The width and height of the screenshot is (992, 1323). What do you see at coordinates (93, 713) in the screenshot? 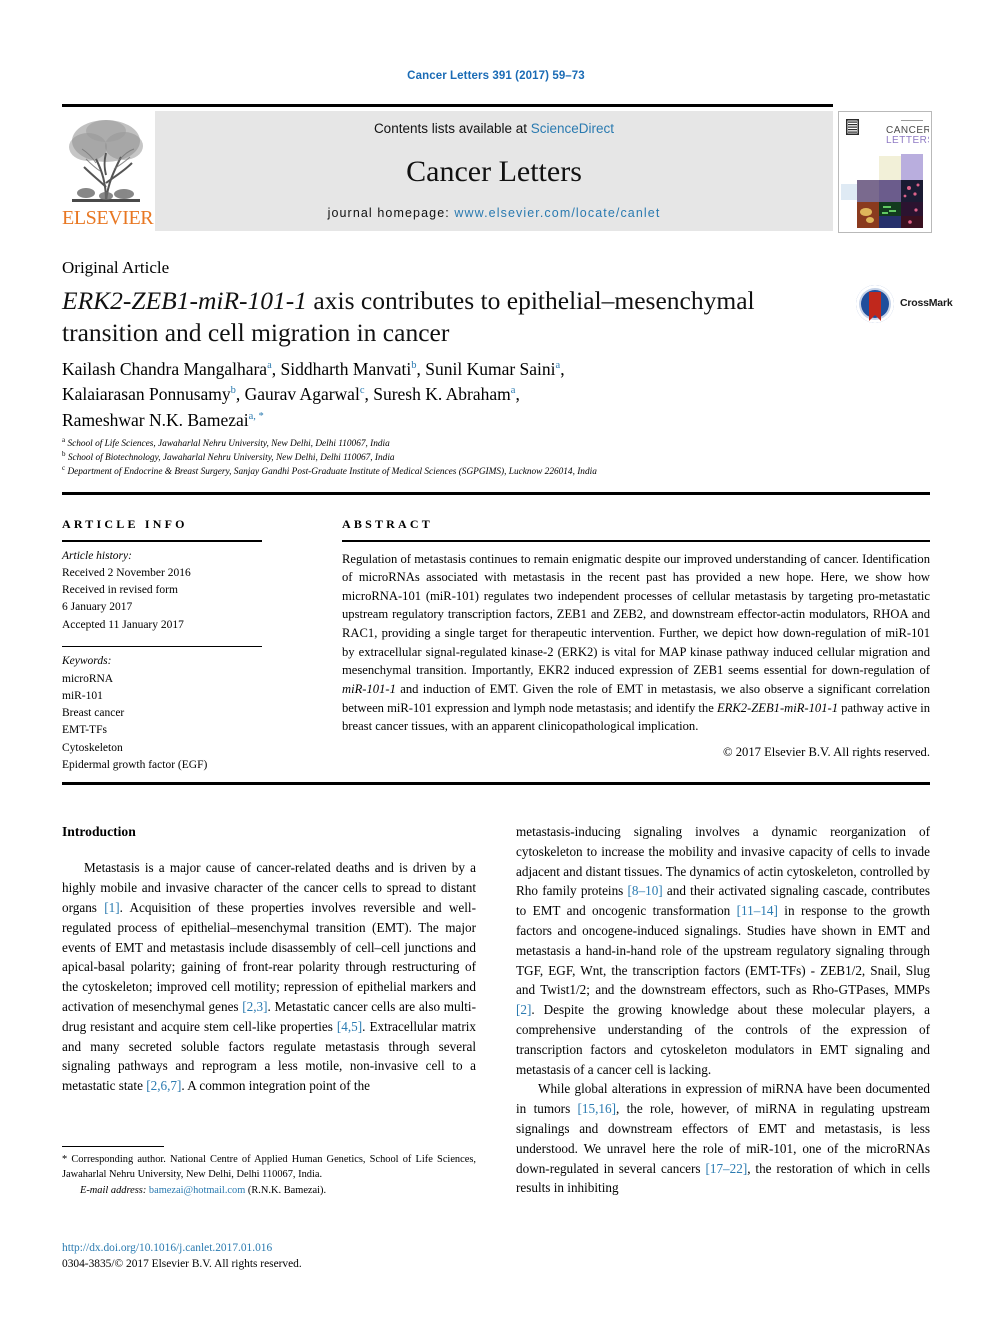
I see `keyword-item: Breast cancer` at bounding box center [93, 713].